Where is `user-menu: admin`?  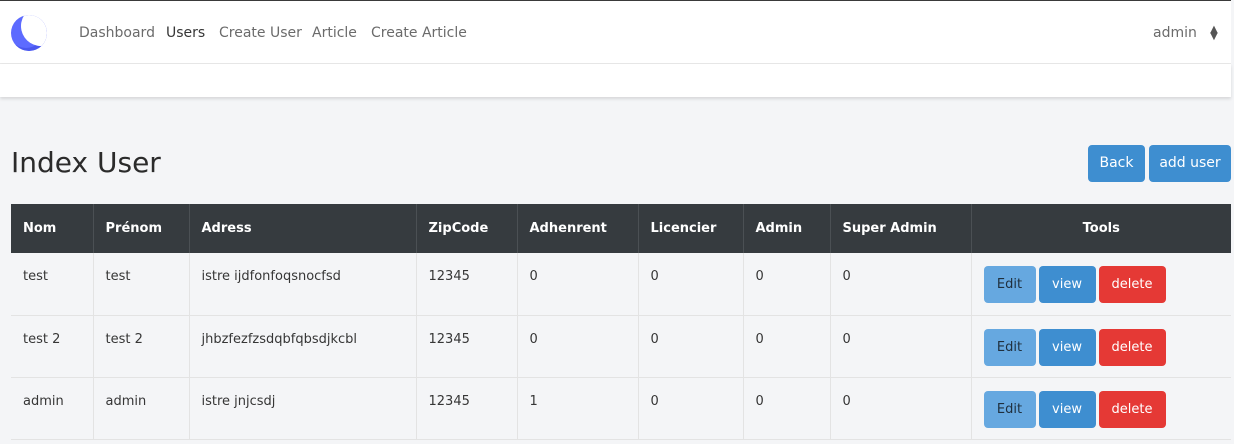 user-menu: admin is located at coordinates (1175, 33).